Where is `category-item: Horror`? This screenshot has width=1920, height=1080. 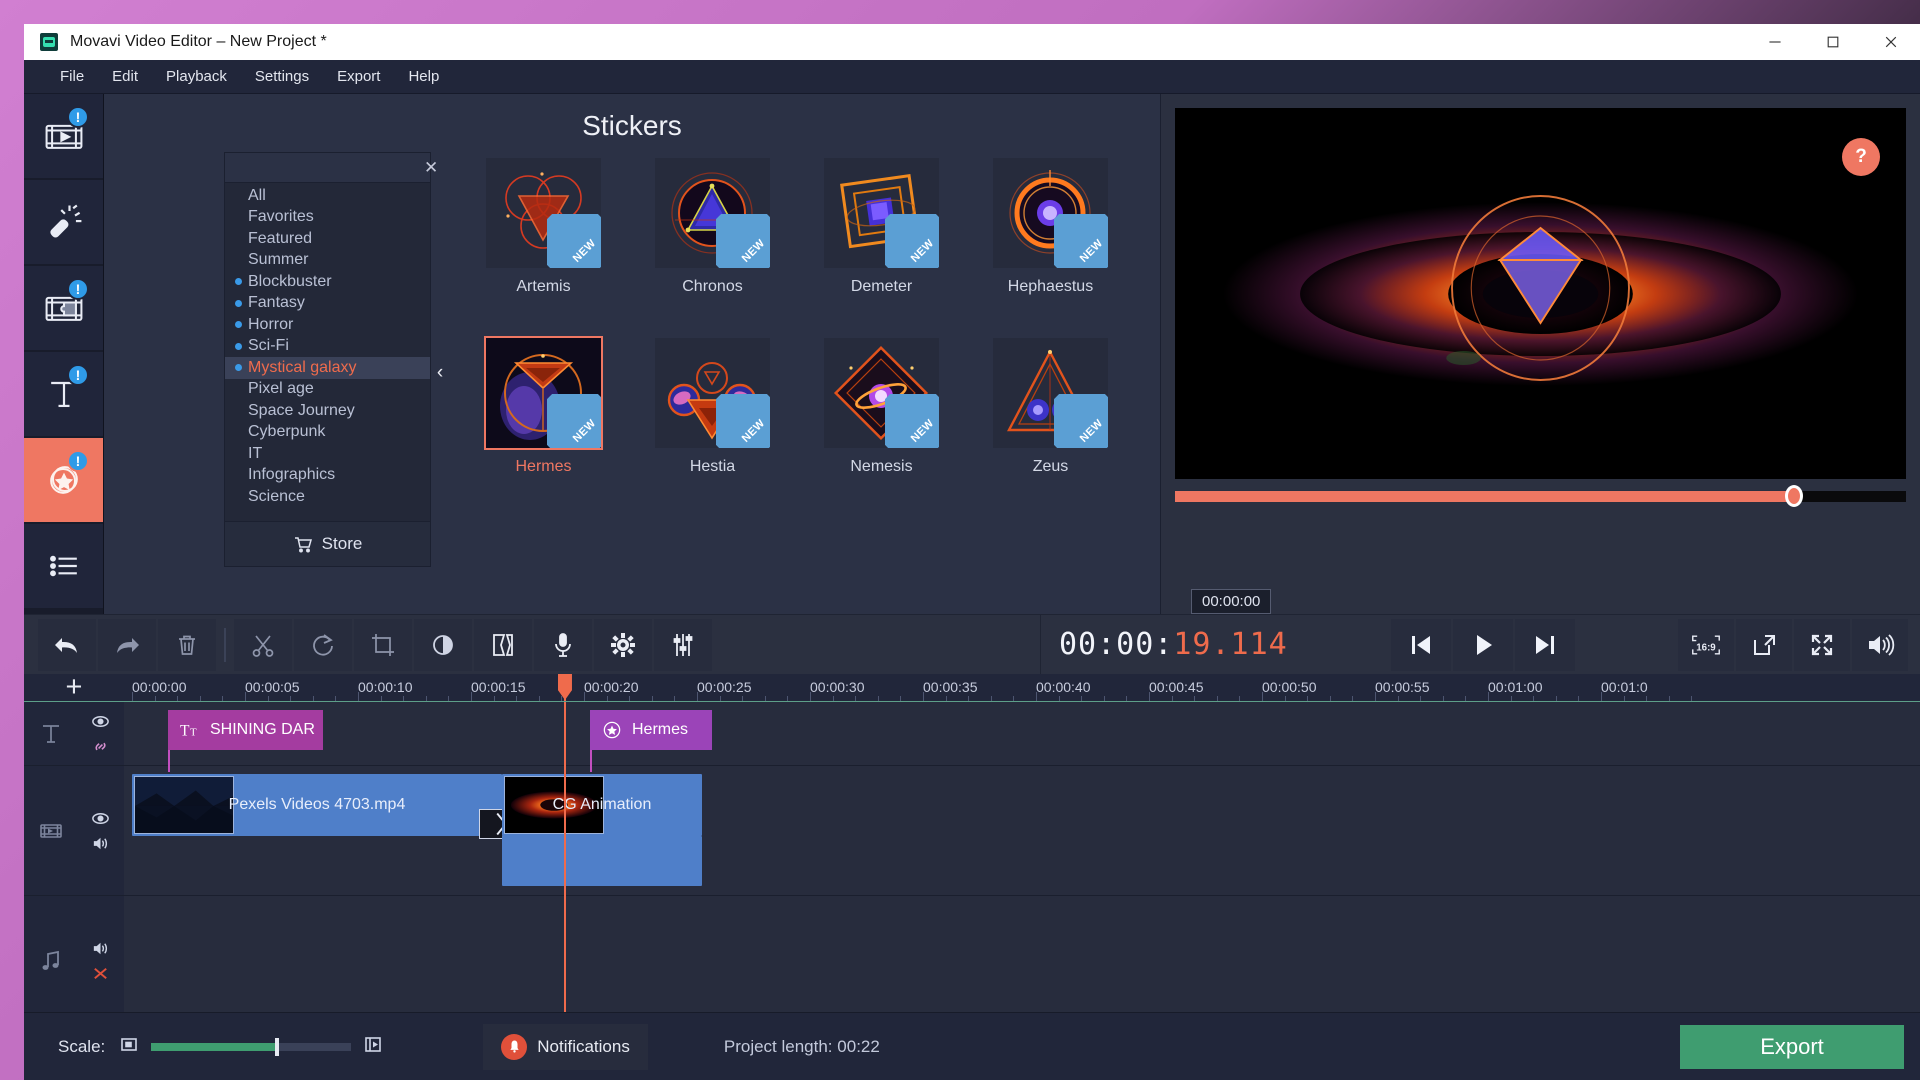
category-item: Horror is located at coordinates (327, 325).